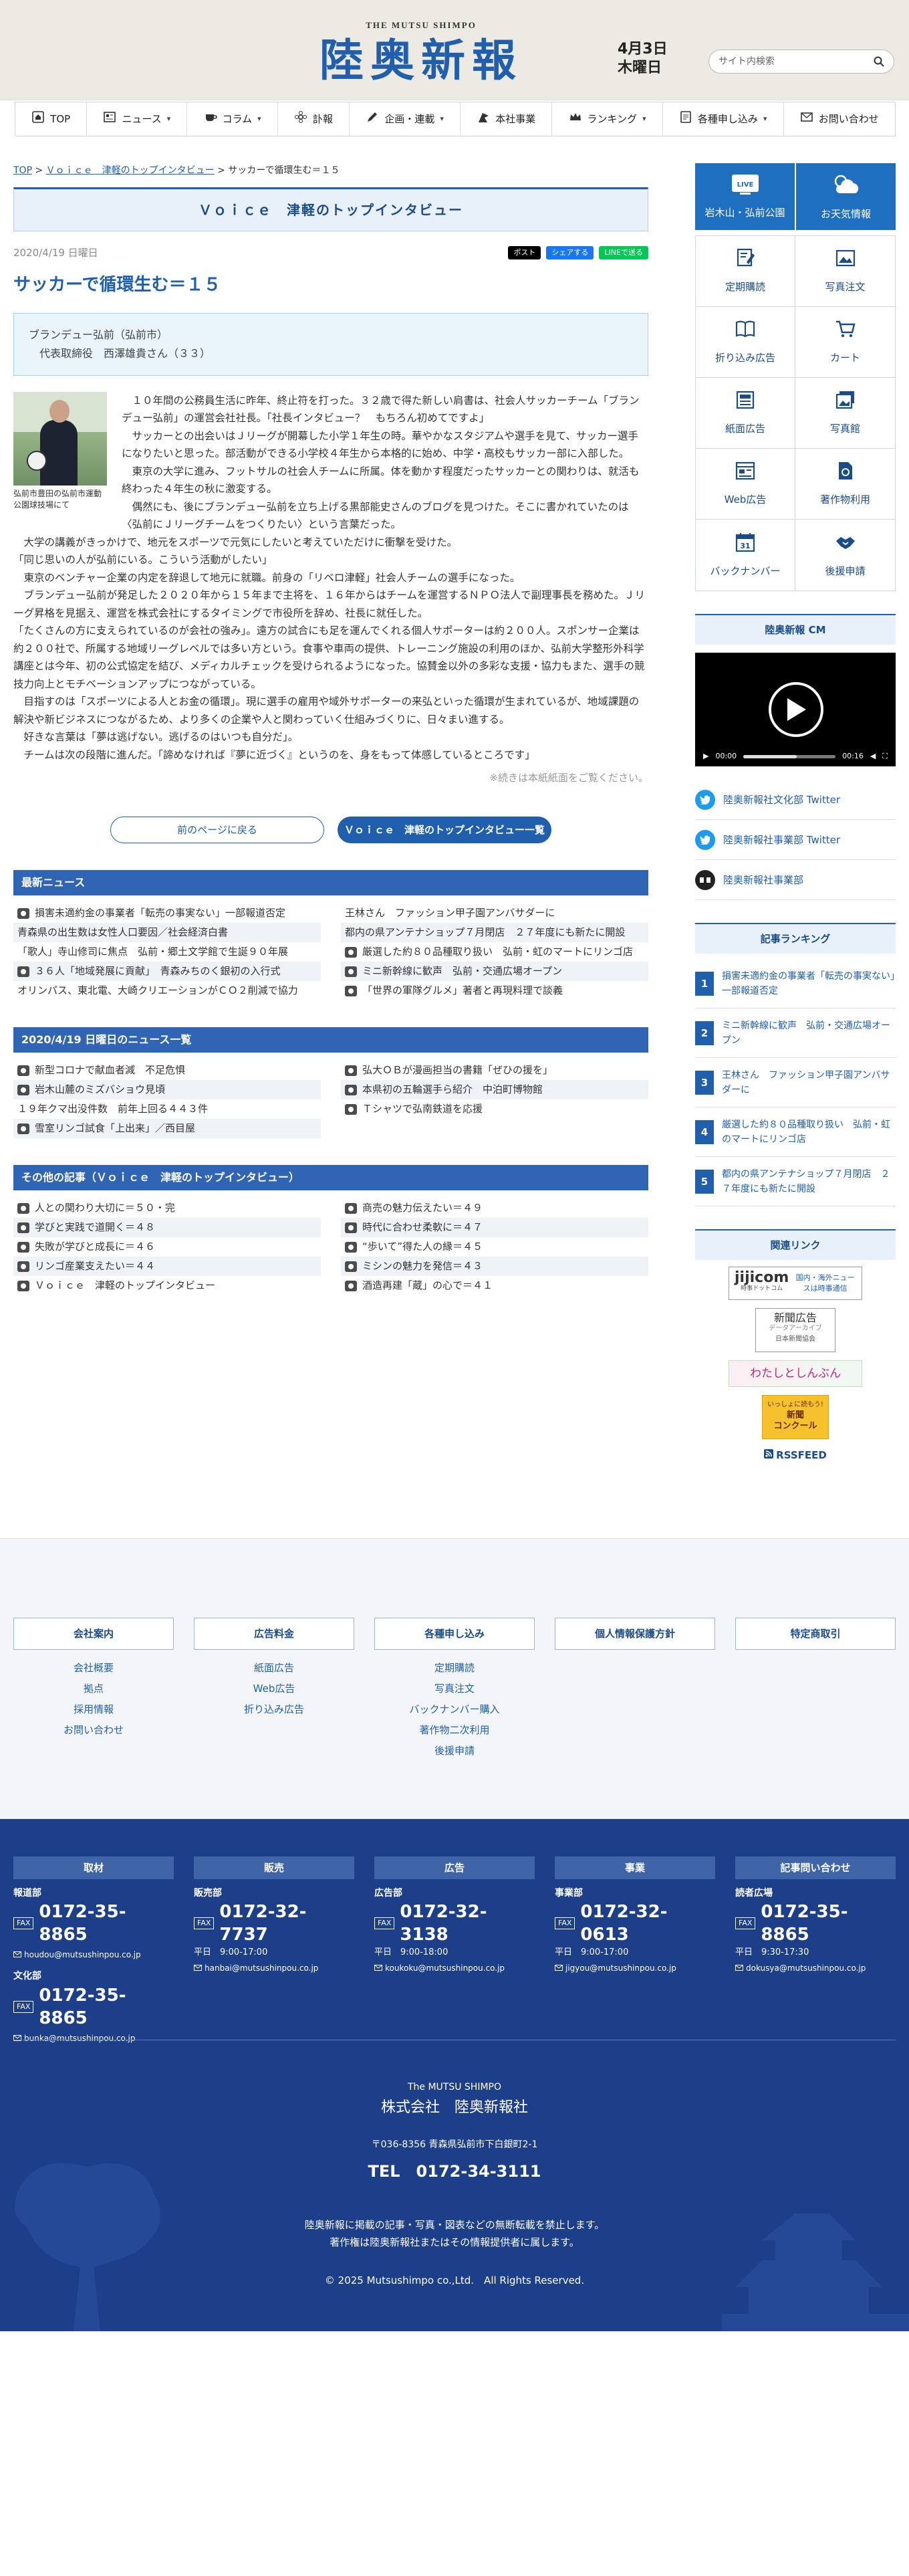 This screenshot has height=2576, width=909. I want to click on nav-item-4: 企画・連載 ▾, so click(405, 119).